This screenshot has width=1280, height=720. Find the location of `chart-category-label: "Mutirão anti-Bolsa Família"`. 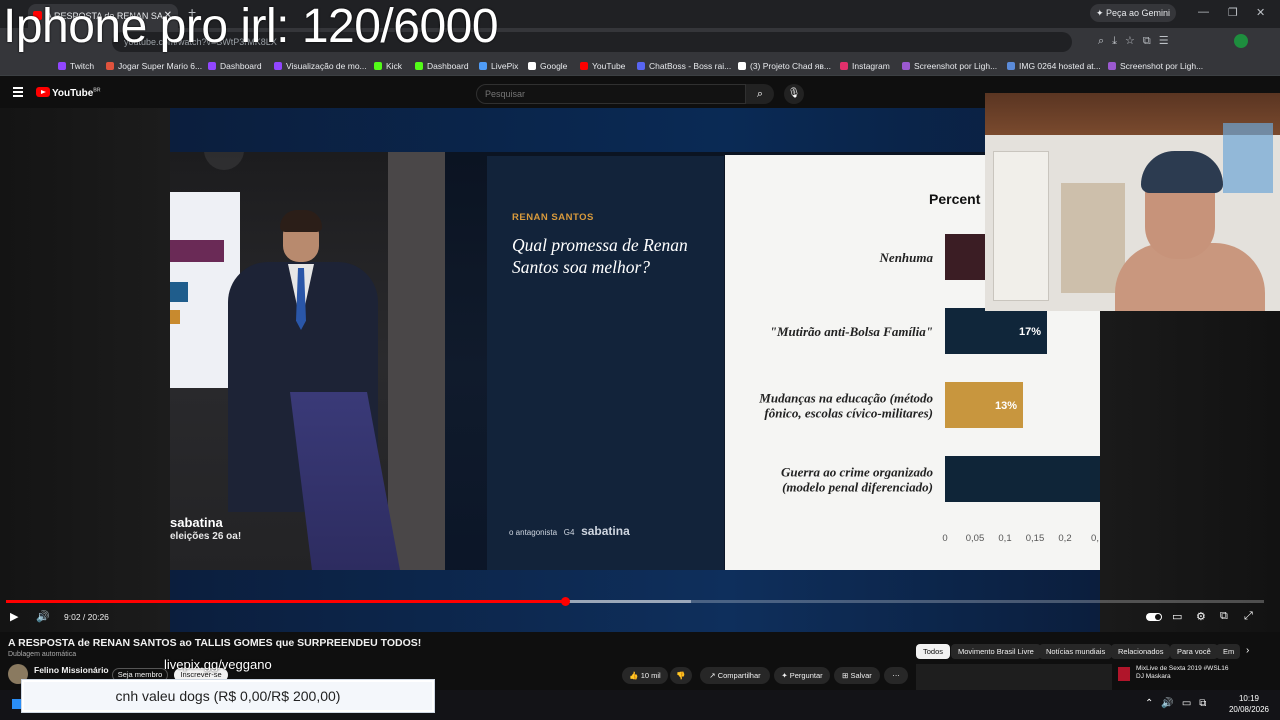

chart-category-label: "Mutirão anti-Bolsa Família" is located at coordinates (851, 331).